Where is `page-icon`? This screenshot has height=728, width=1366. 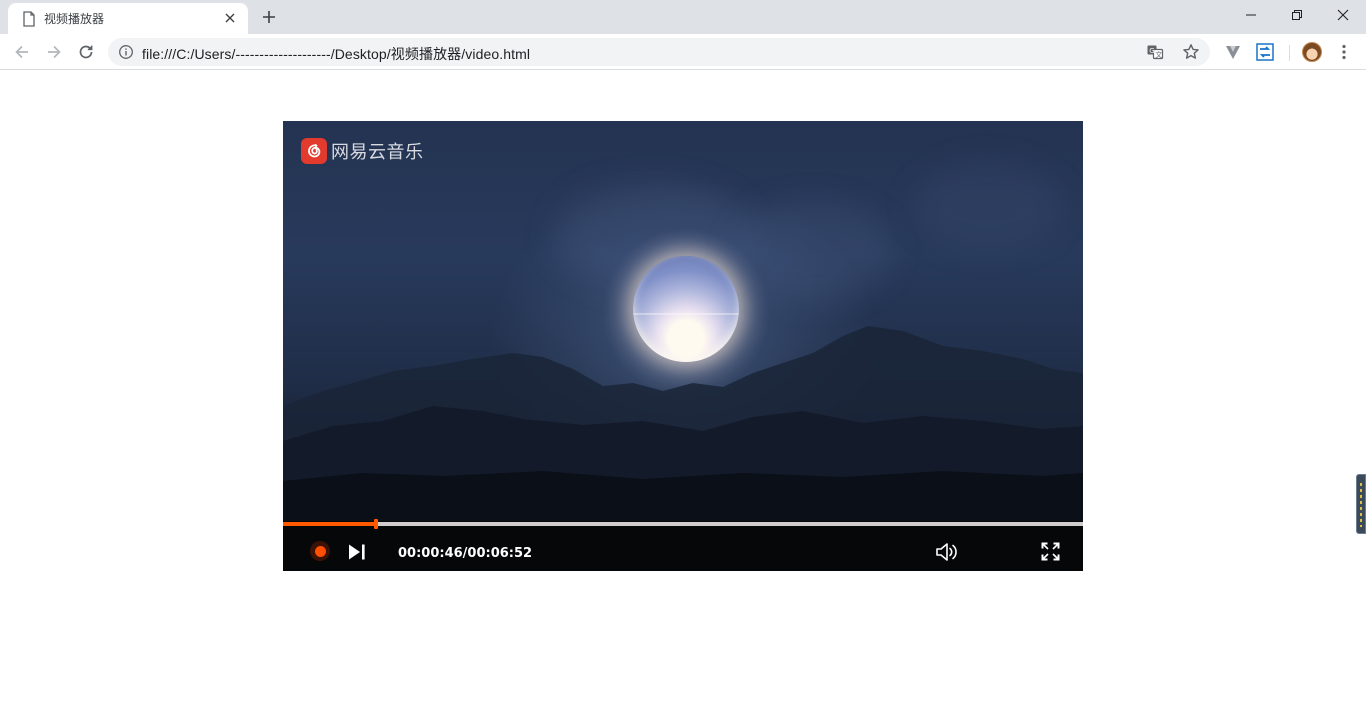 page-icon is located at coordinates (29, 19).